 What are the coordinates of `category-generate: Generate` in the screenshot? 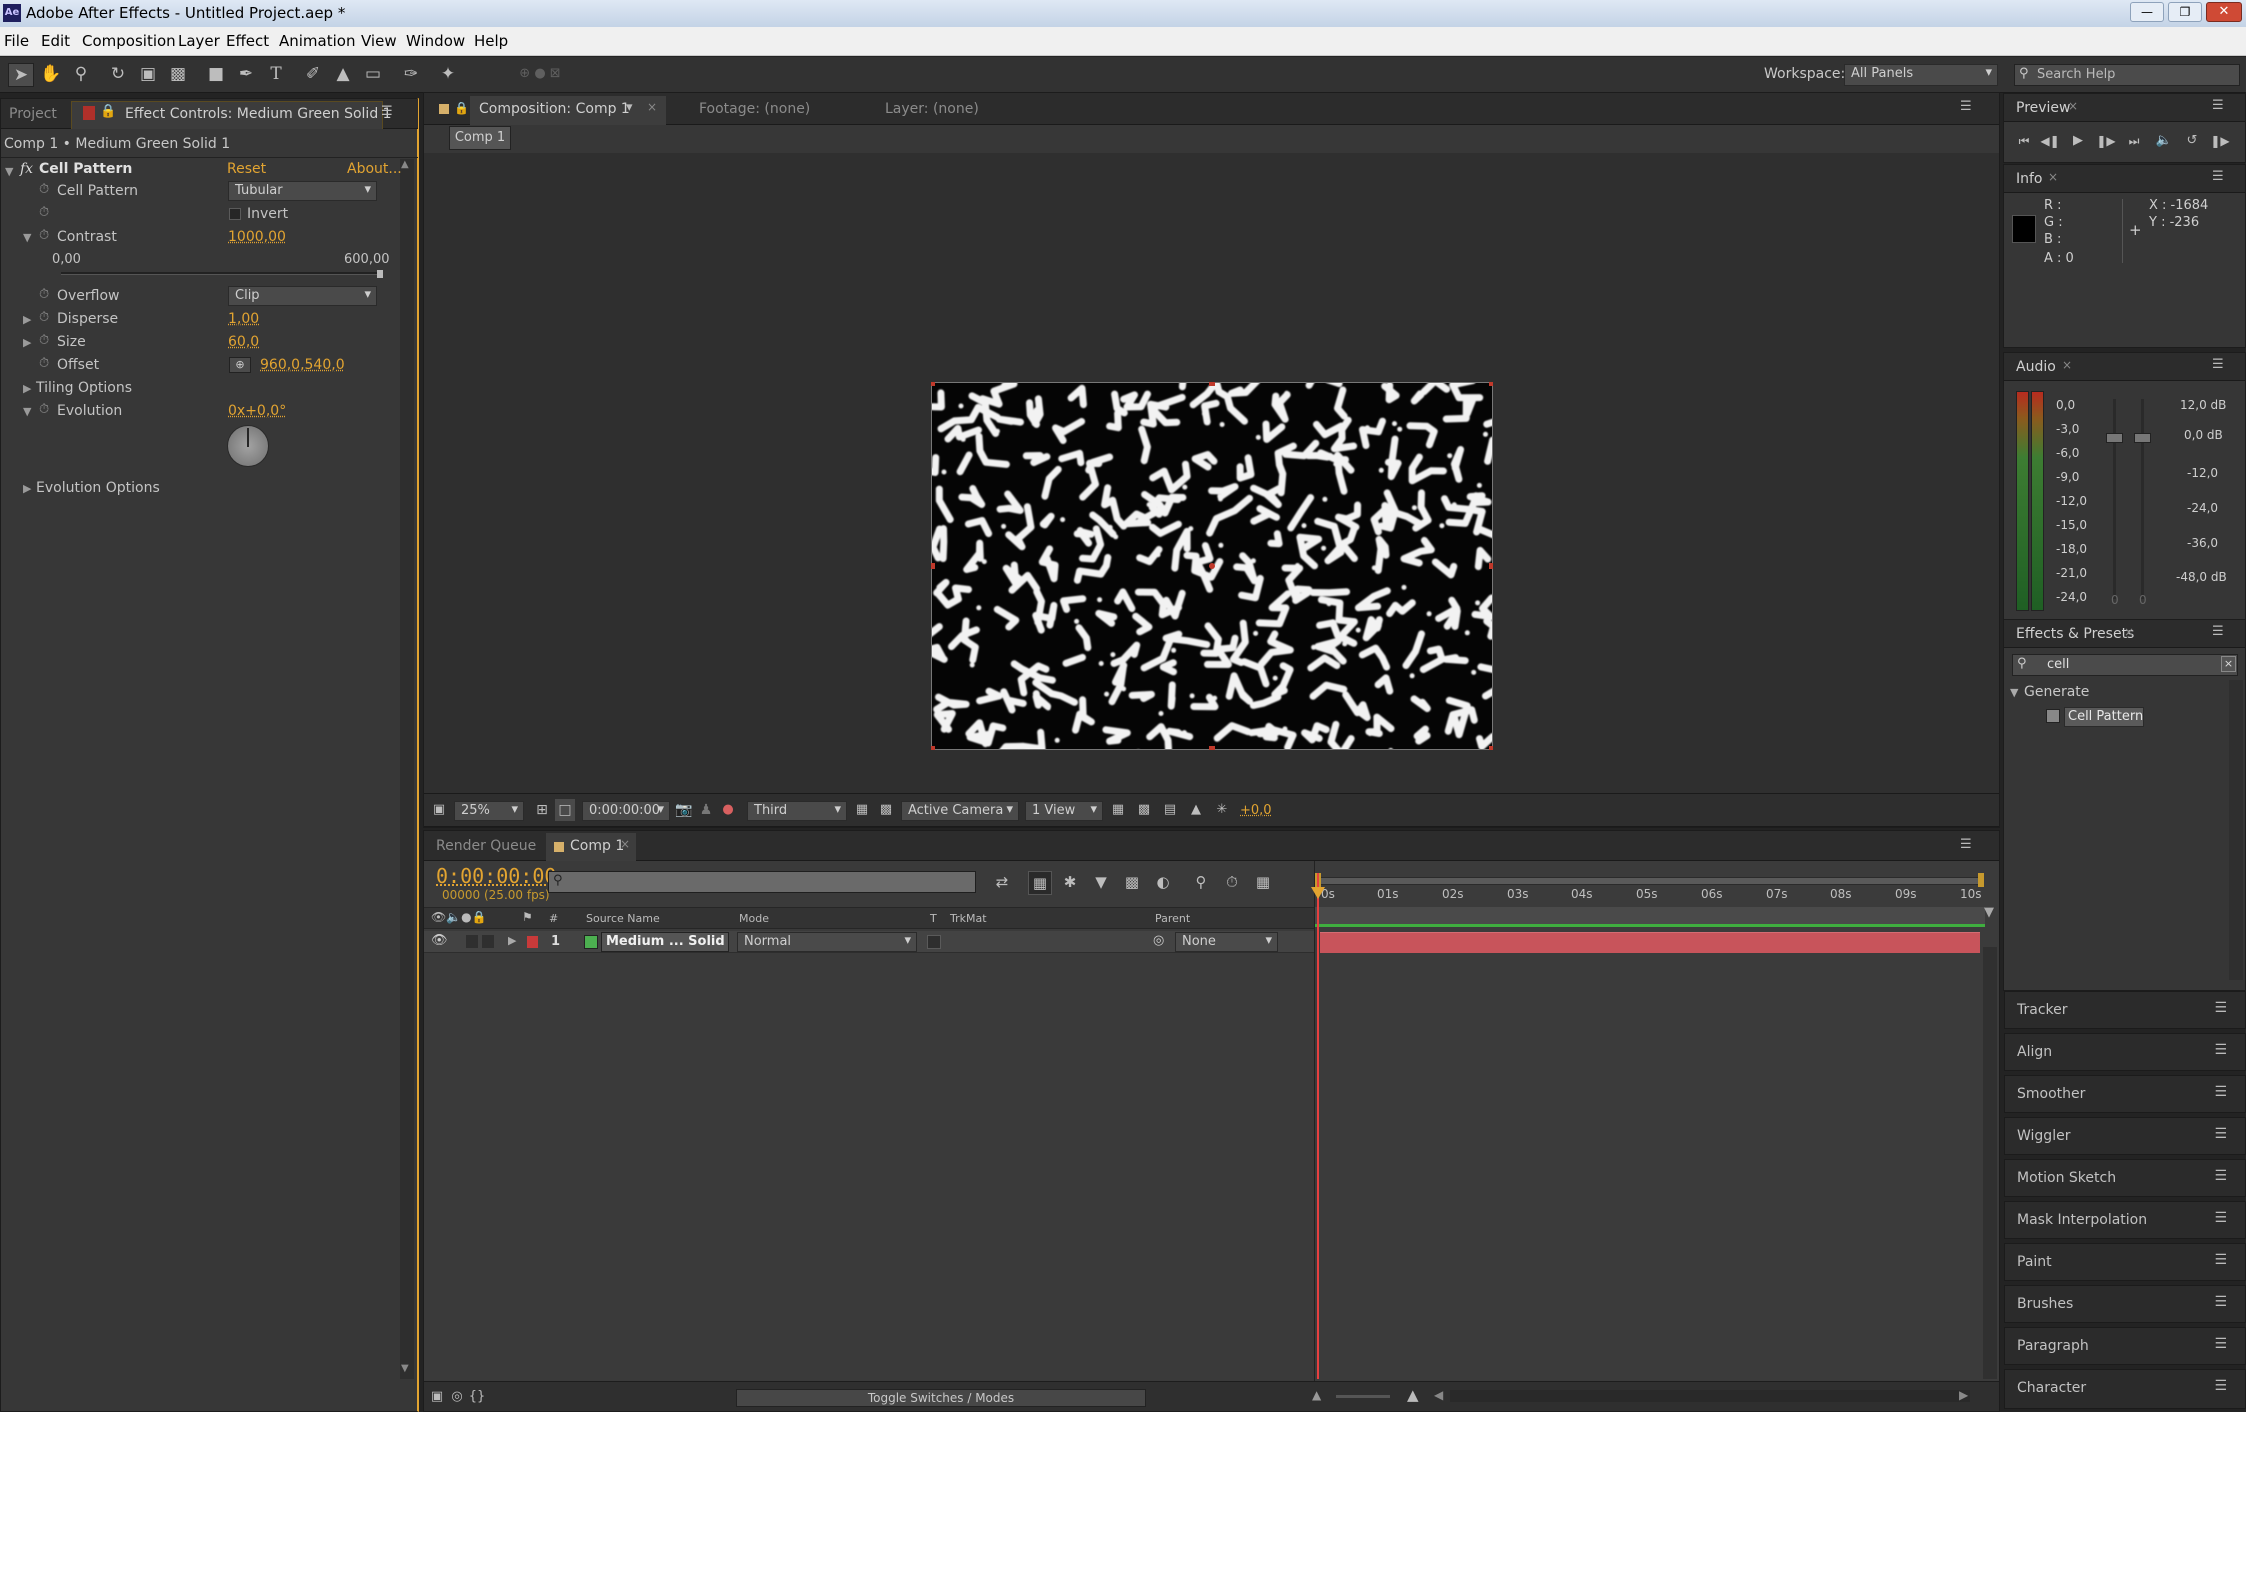 It's located at (2056, 692).